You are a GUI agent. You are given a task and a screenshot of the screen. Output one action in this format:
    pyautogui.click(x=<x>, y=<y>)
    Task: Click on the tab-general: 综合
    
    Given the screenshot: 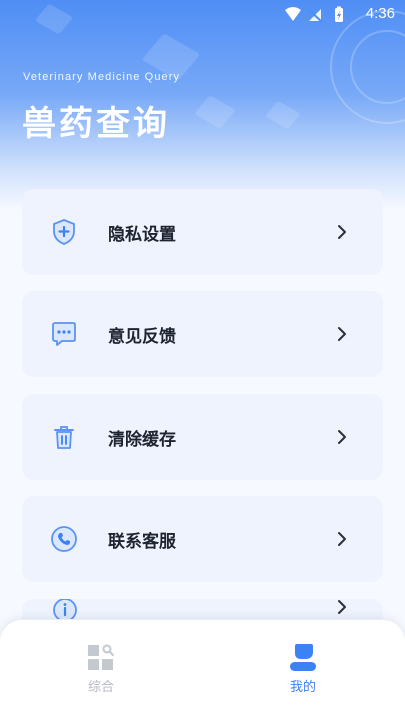 What is the action you would take?
    pyautogui.click(x=101, y=670)
    